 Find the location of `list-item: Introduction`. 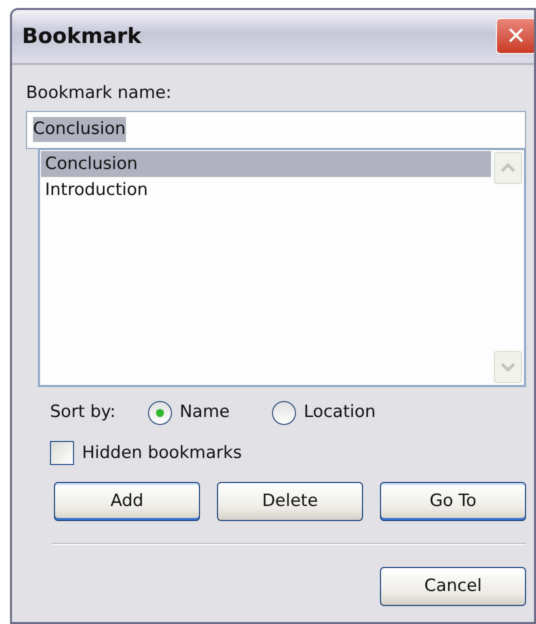

list-item: Introduction is located at coordinates (266, 189).